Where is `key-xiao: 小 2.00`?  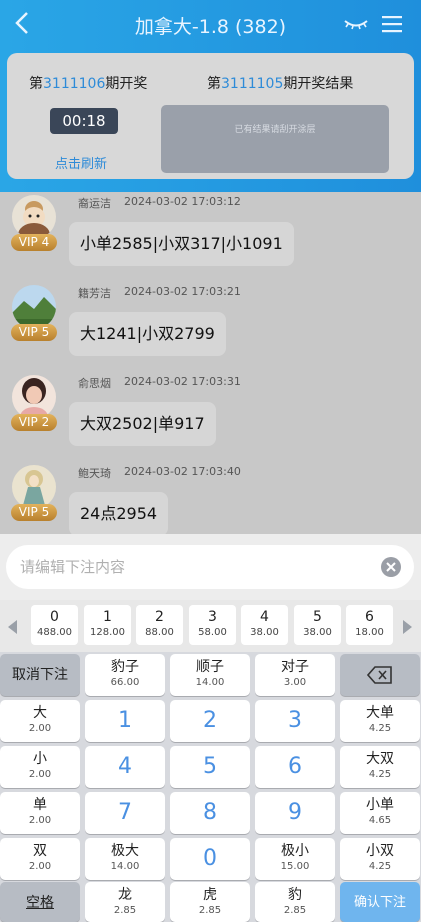 key-xiao: 小 2.00 is located at coordinates (40, 767).